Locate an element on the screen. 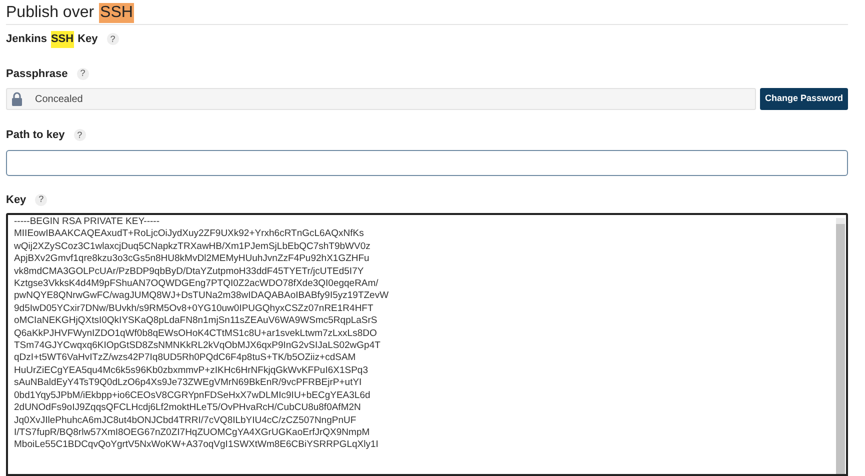 This screenshot has height=476, width=865. path-input-field is located at coordinates (427, 163).